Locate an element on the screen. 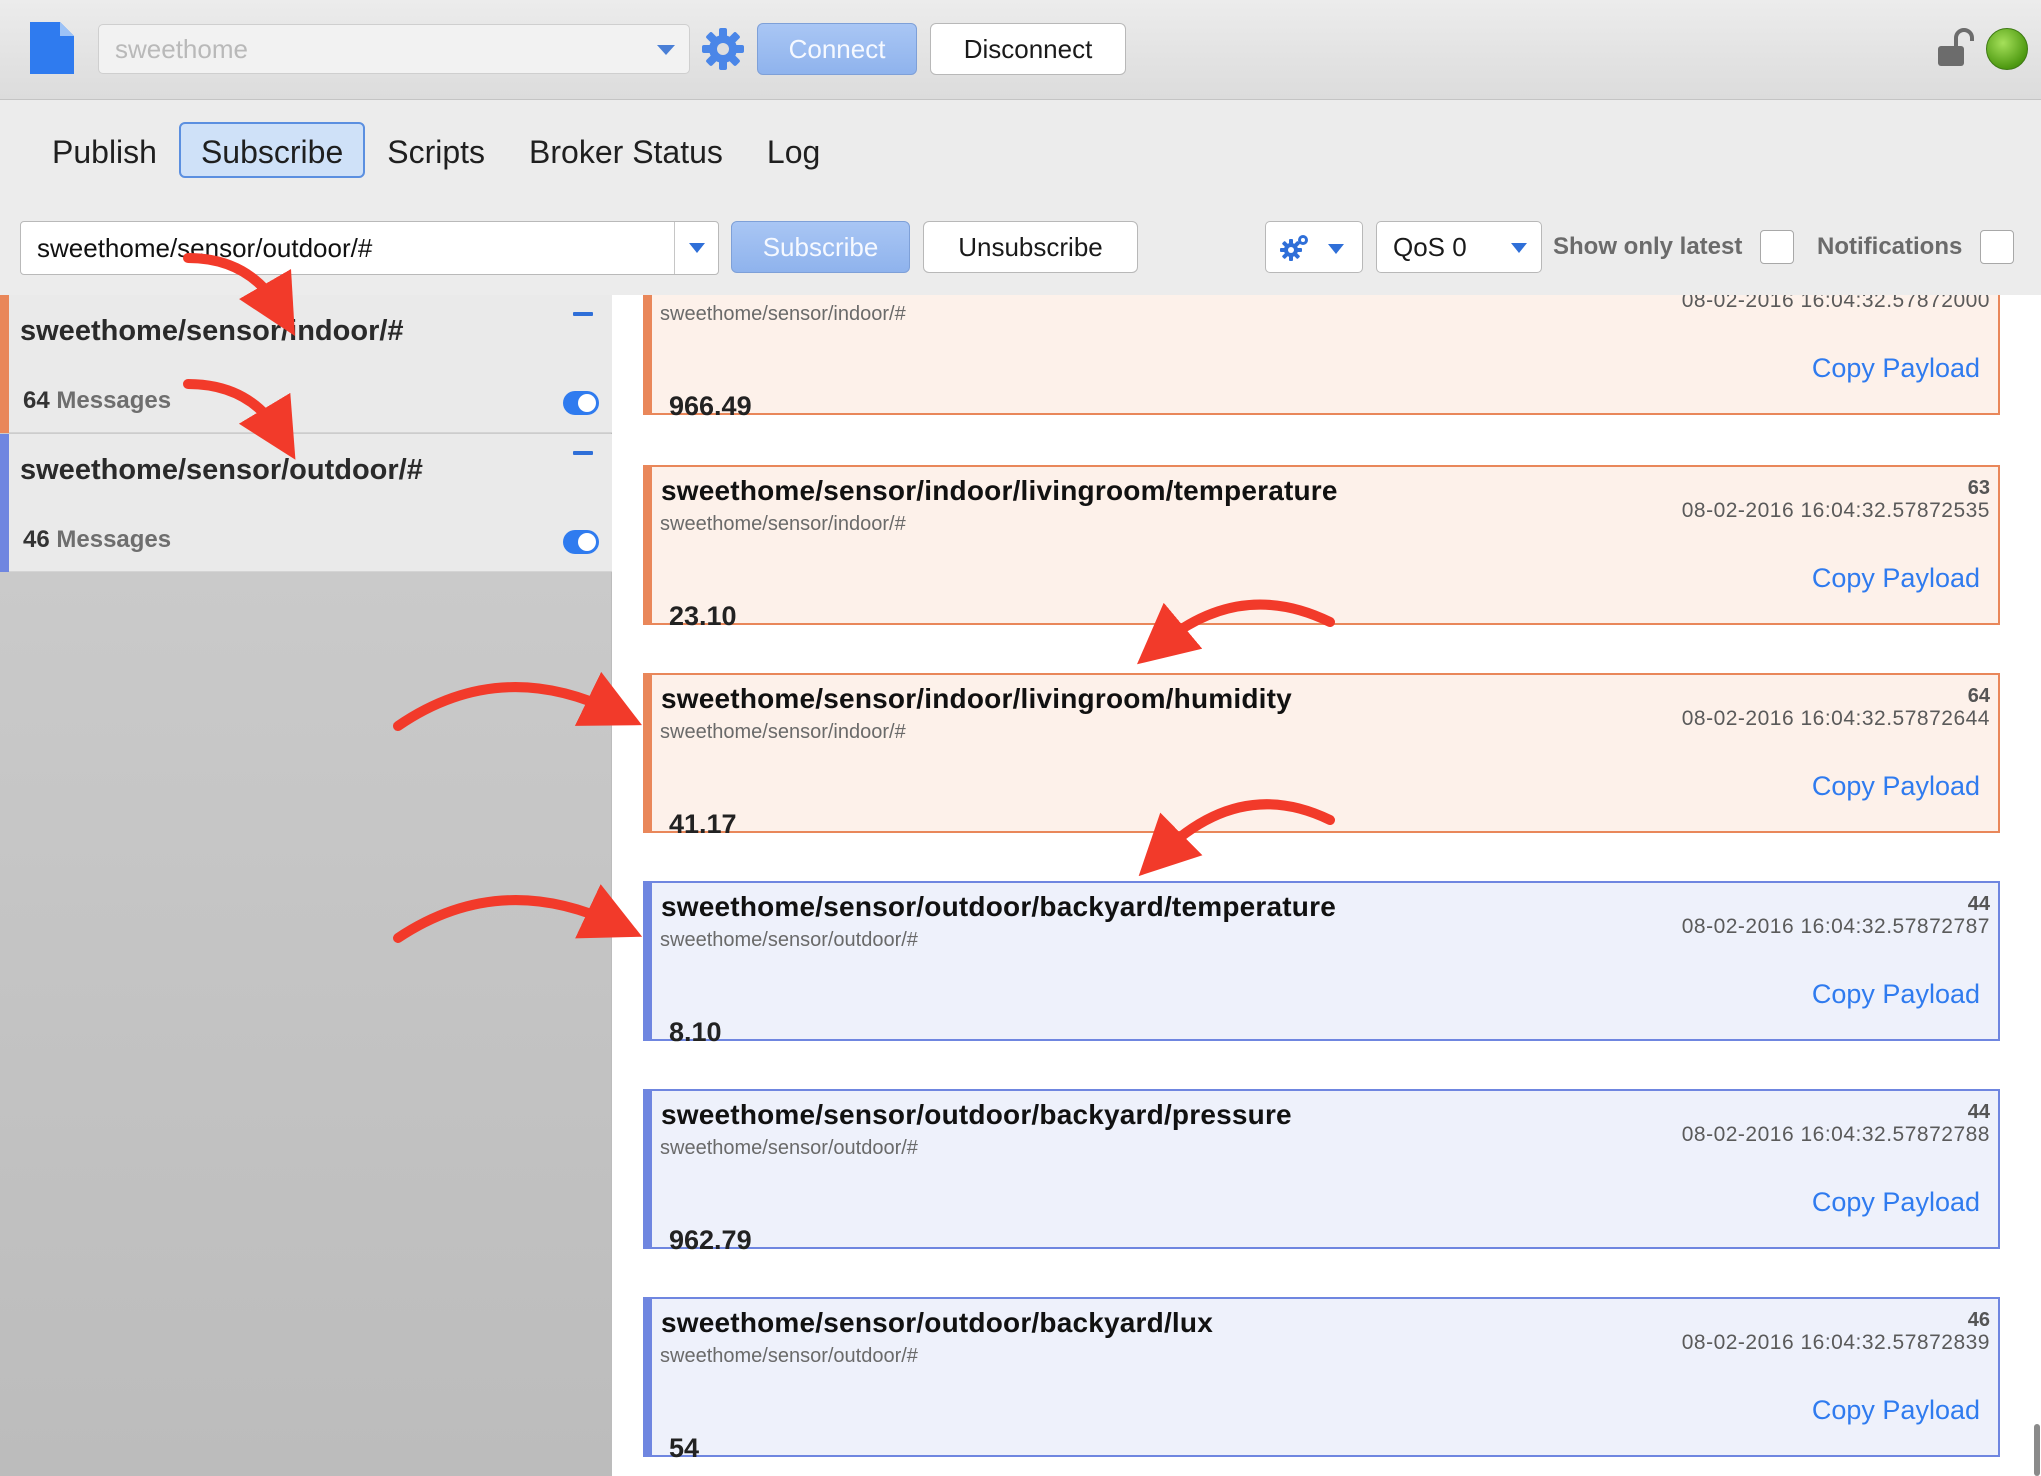 The image size is (2041, 1476). subscription-item: sweethome/sensor/indoor/# 64 Messages is located at coordinates (306, 364).